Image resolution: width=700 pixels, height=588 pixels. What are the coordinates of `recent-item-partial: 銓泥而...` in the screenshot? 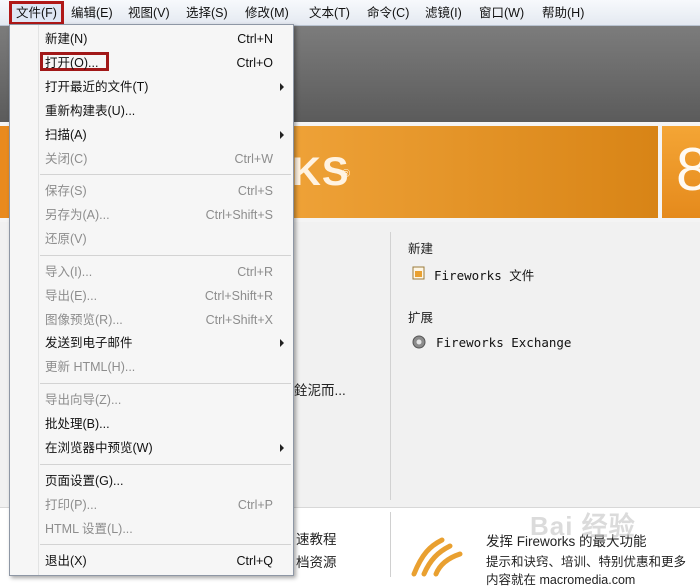 It's located at (320, 389).